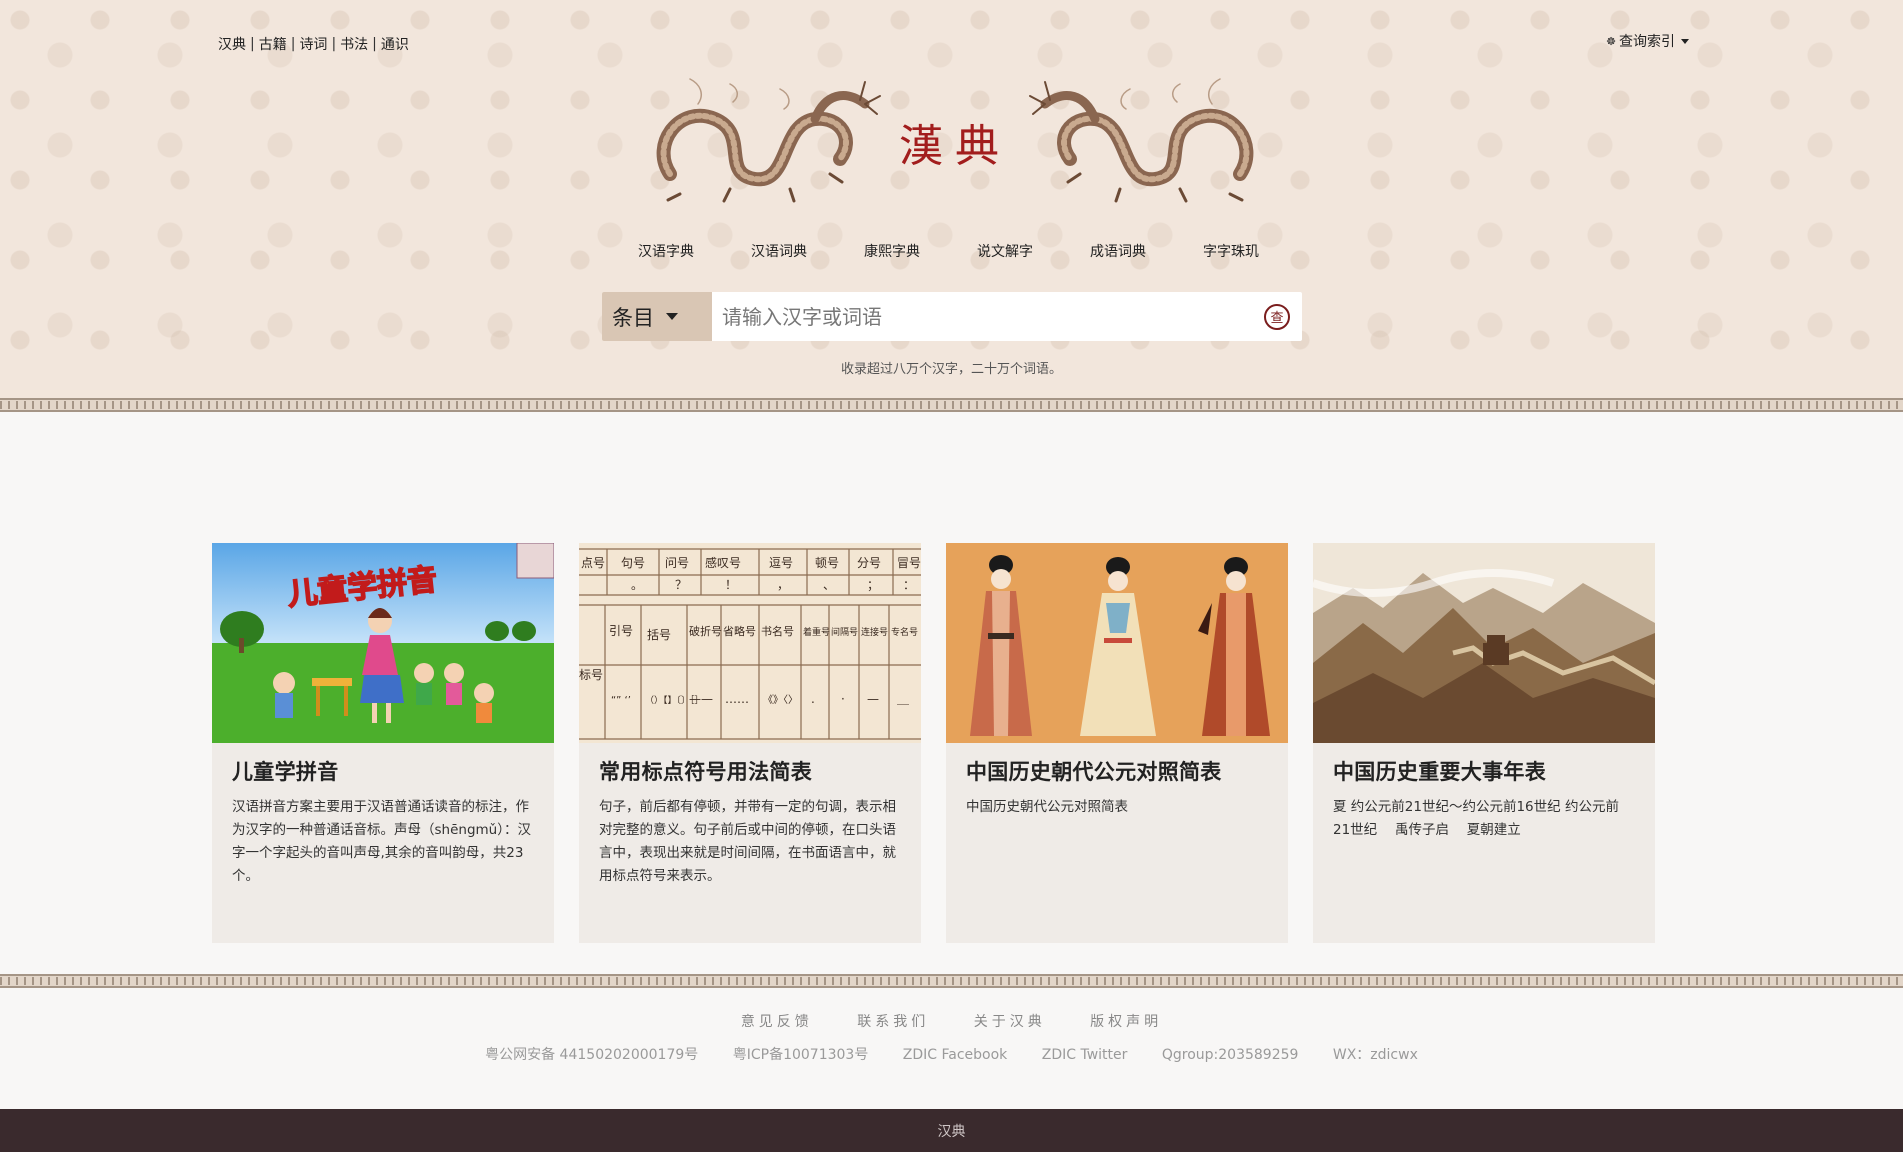 The height and width of the screenshot is (1152, 1903). I want to click on decorative-border-bottom, so click(951, 981).